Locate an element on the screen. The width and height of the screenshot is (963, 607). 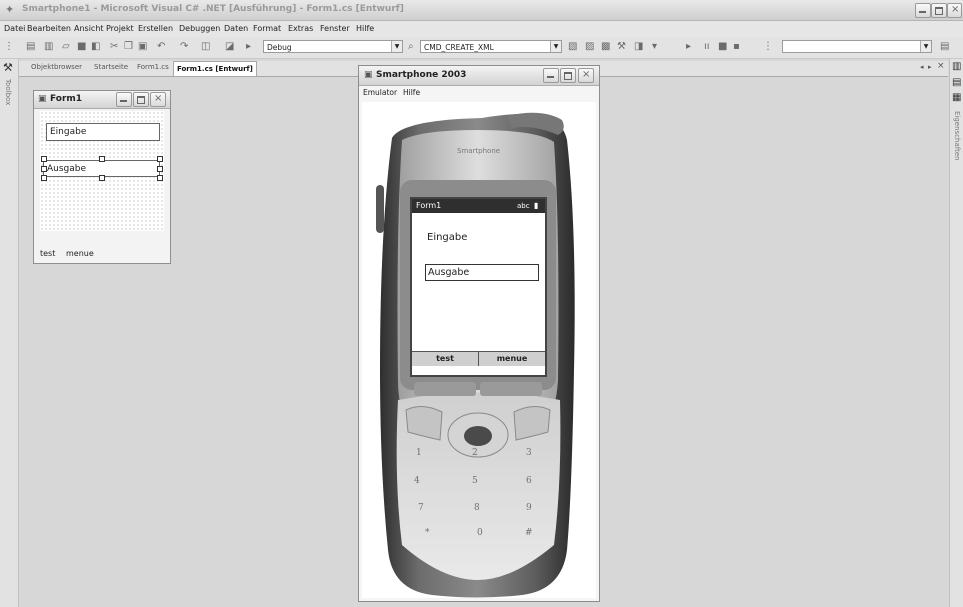
menu-format: Format is located at coordinates (267, 28).